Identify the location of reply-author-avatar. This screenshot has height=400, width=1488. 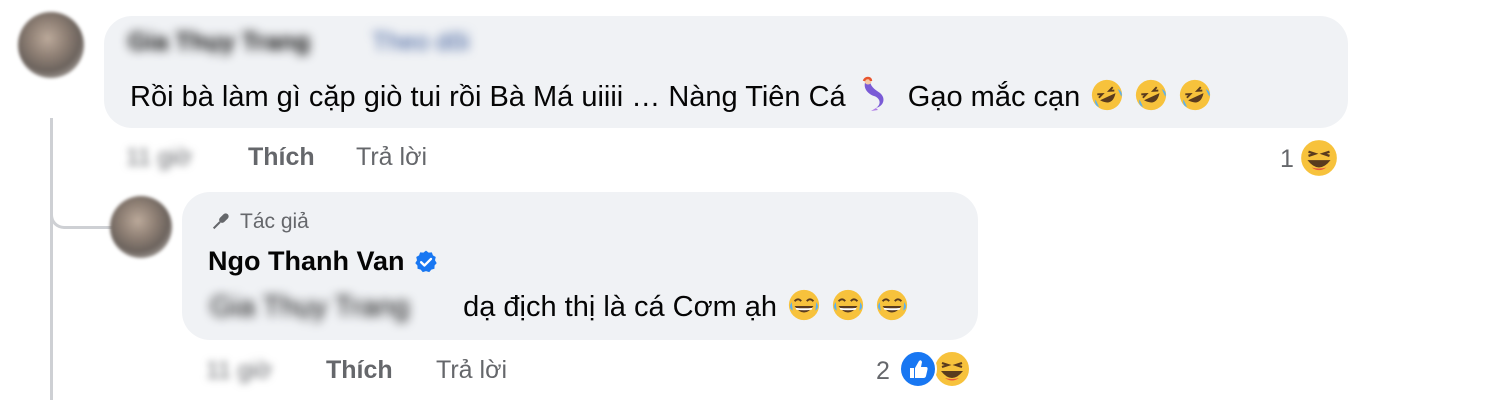
(141, 227).